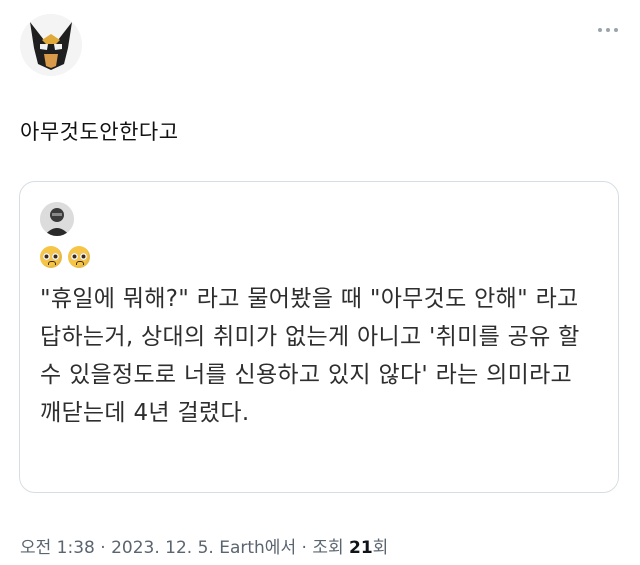  I want to click on post-time: 오전 1:38, so click(57, 548).